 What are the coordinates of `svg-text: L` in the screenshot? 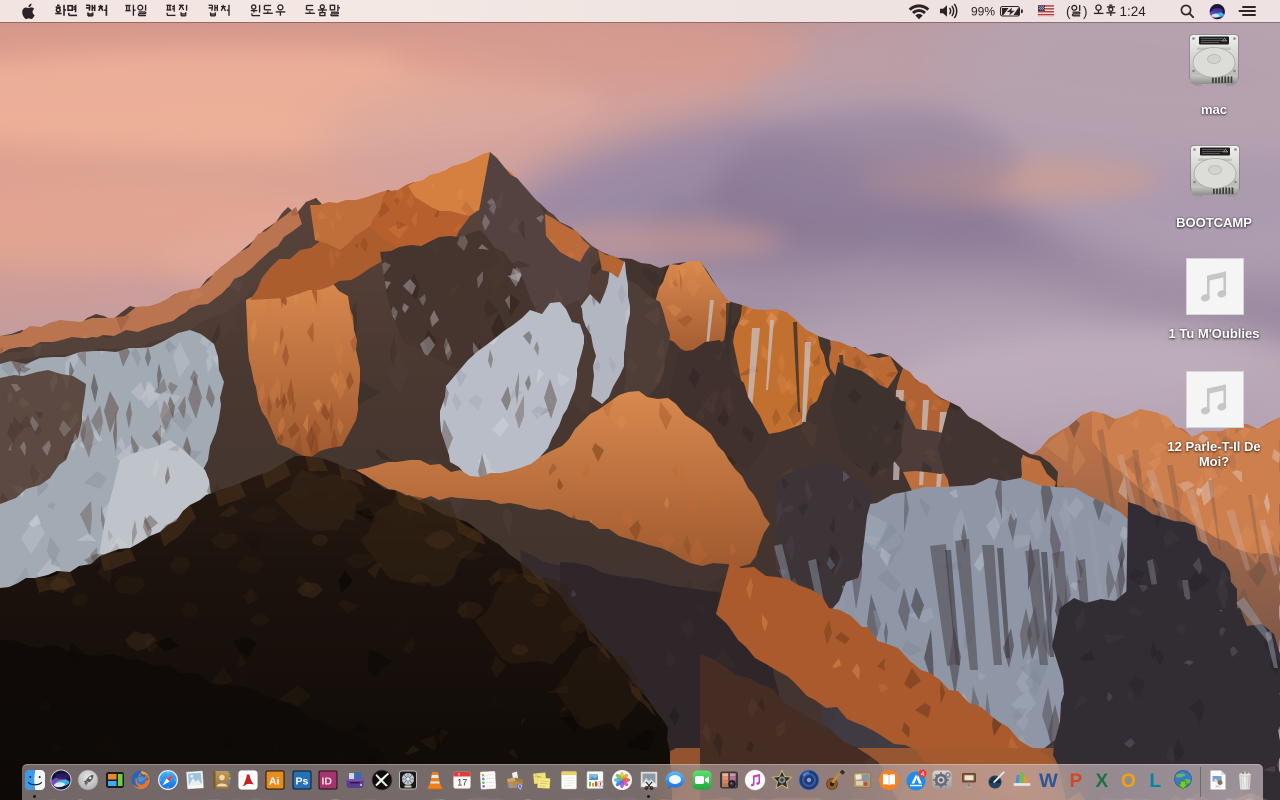 It's located at (1155, 781).